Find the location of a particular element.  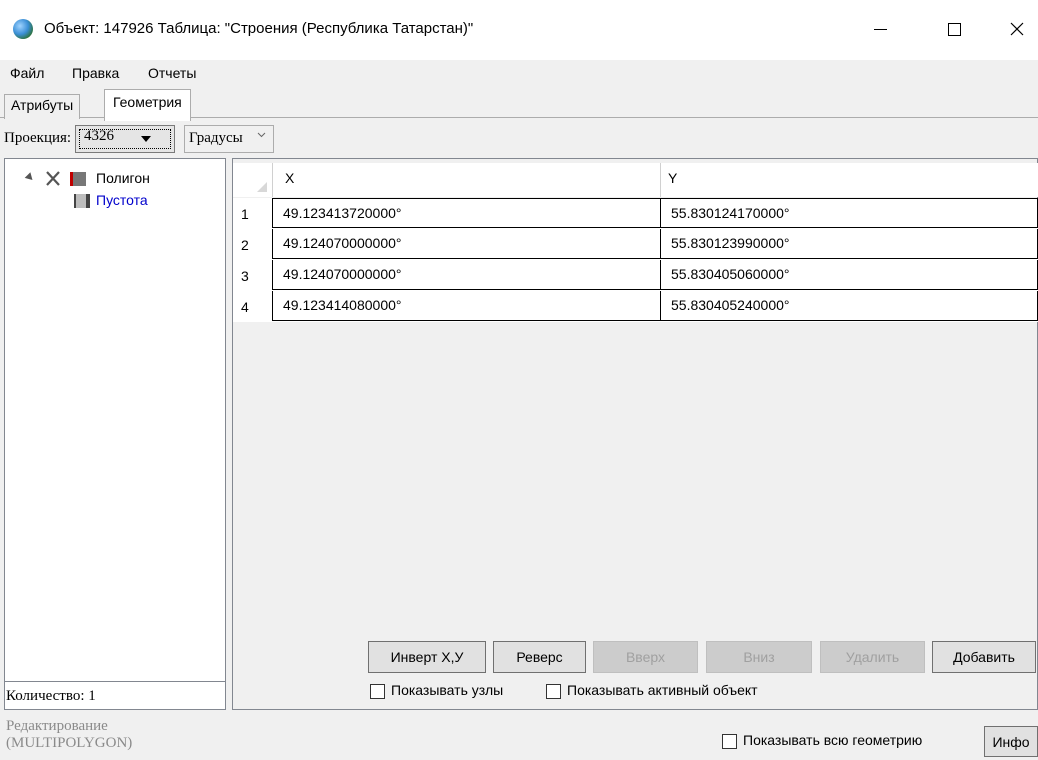

cell-y-value: 55.830124170000° is located at coordinates (730, 213).